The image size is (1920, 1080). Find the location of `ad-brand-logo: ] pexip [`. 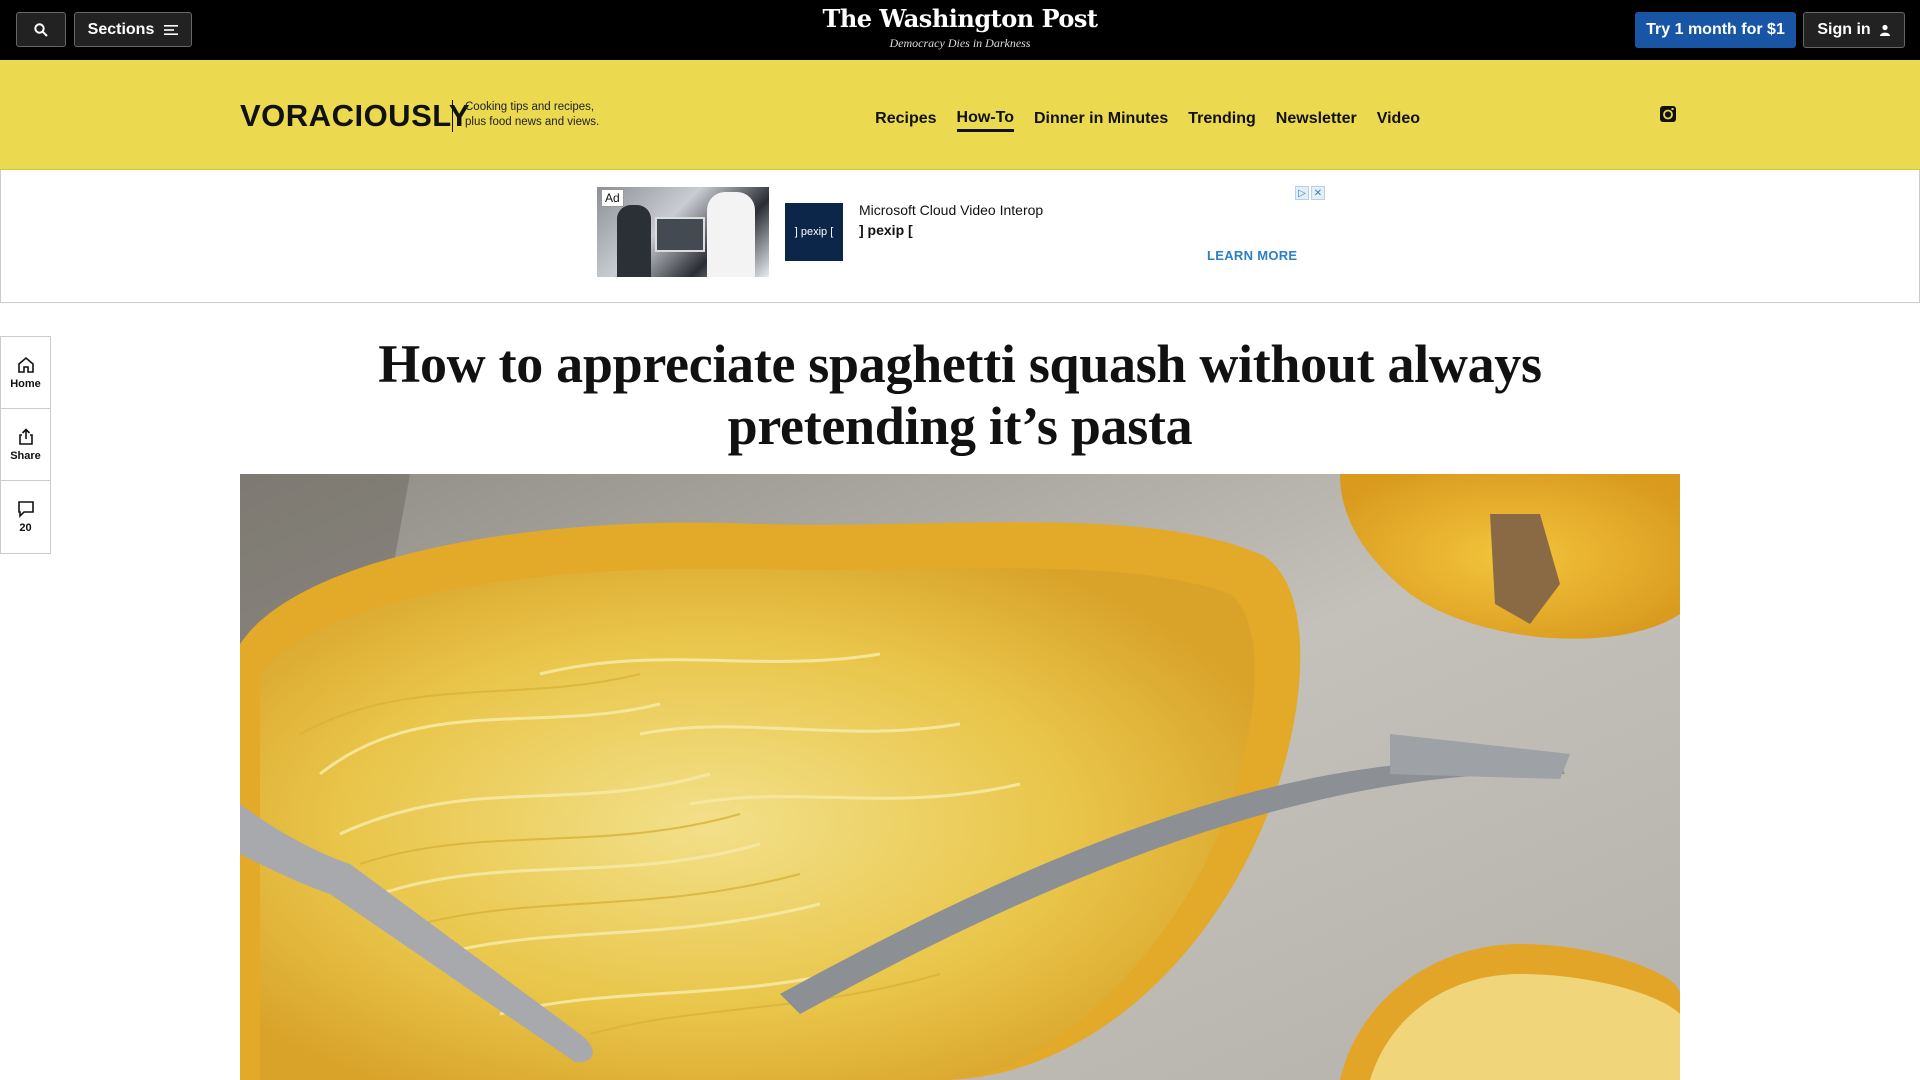

ad-brand-logo: ] pexip [ is located at coordinates (814, 232).